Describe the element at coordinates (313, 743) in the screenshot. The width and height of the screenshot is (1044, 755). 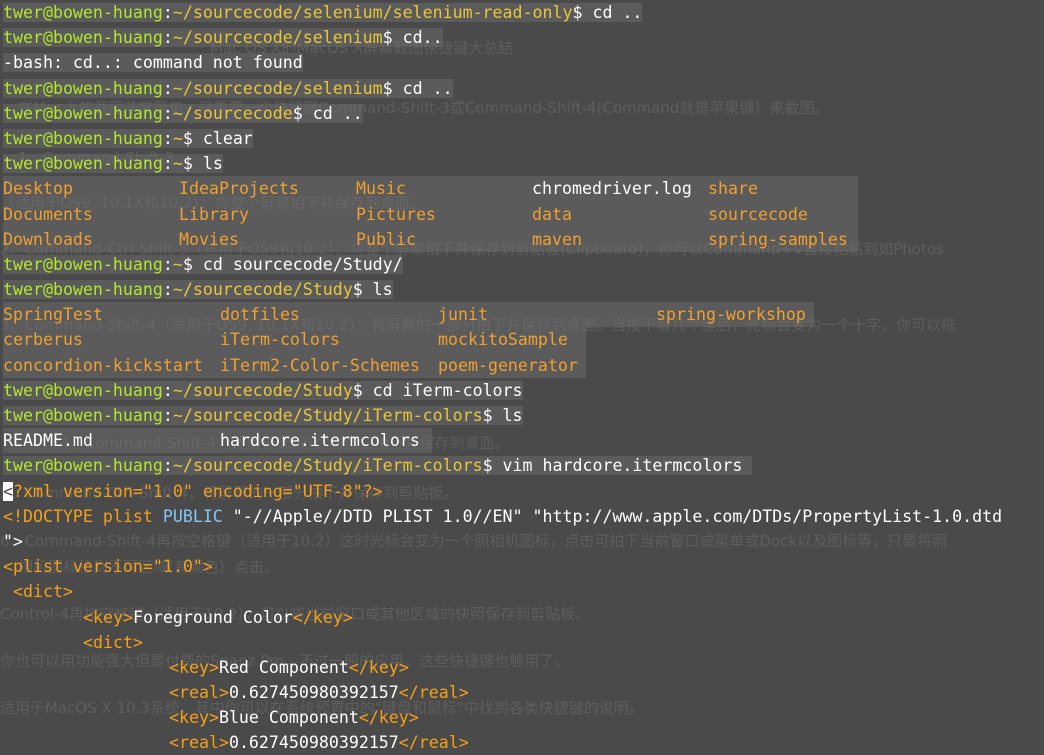
I see `xml-real-value: 0.627450980392157` at that location.